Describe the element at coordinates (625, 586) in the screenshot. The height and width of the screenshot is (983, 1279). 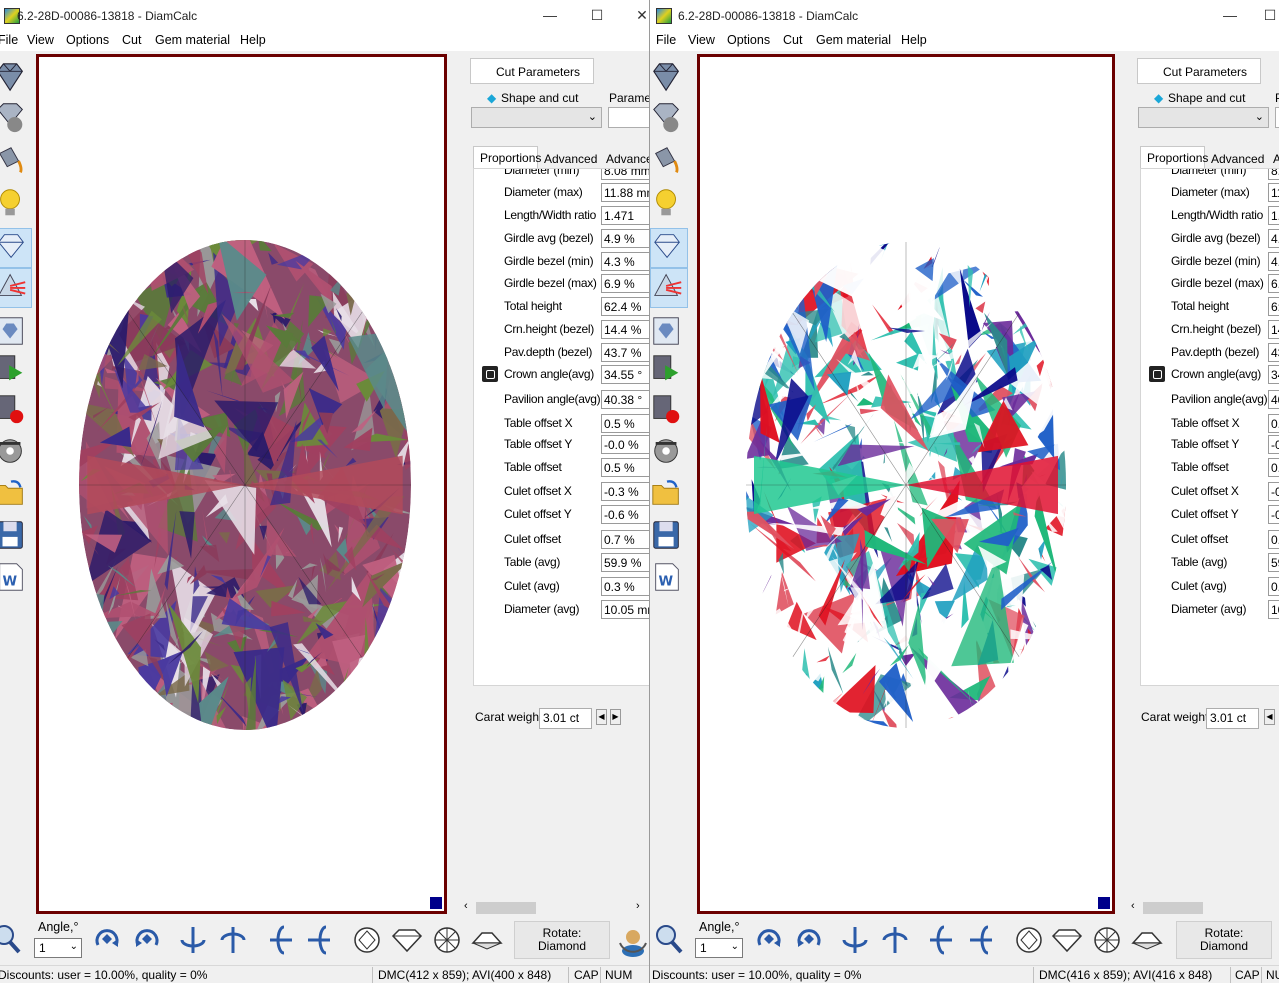
I see `proportion-value-field: 0.3 %` at that location.